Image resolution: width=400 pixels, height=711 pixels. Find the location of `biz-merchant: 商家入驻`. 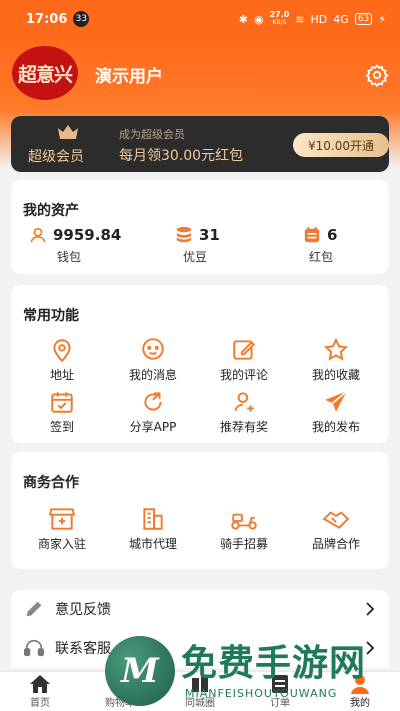

biz-merchant: 商家入驻 is located at coordinates (62, 529).